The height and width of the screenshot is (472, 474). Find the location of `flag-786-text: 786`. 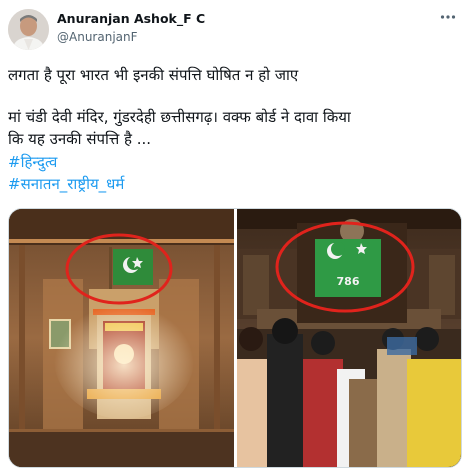

flag-786-text: 786 is located at coordinates (348, 281).